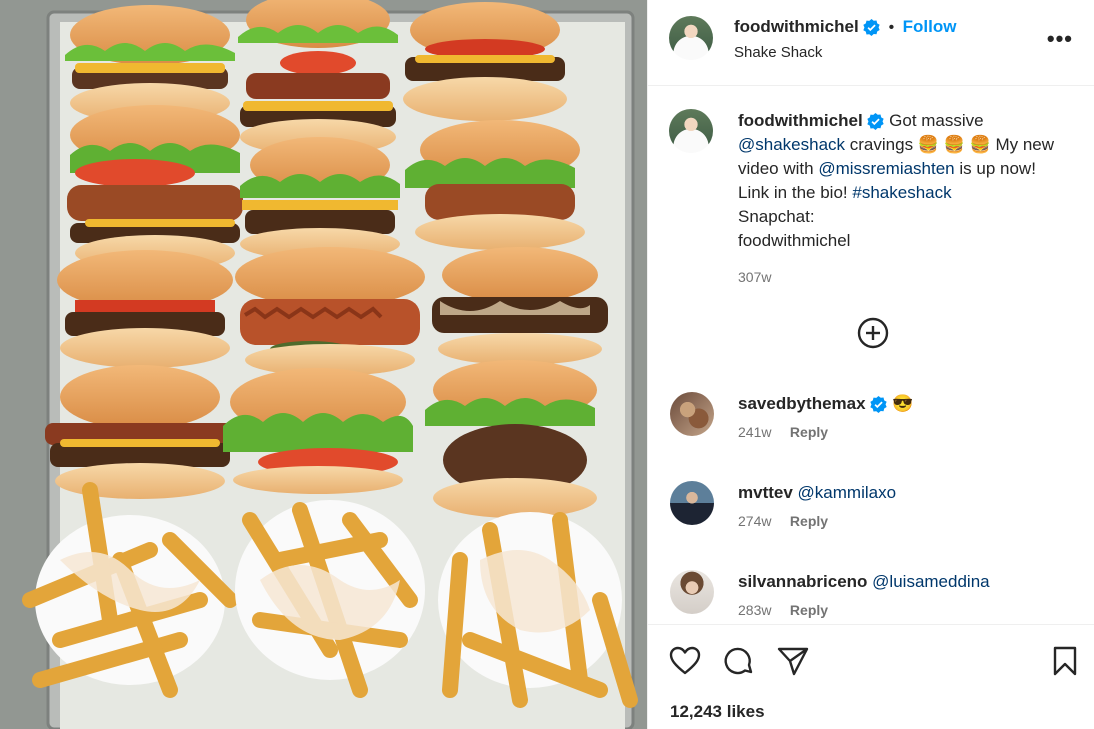 Image resolution: width=1094 pixels, height=729 pixels. Describe the element at coordinates (754, 610) in the screenshot. I see `comment-timestamp: 283w` at that location.